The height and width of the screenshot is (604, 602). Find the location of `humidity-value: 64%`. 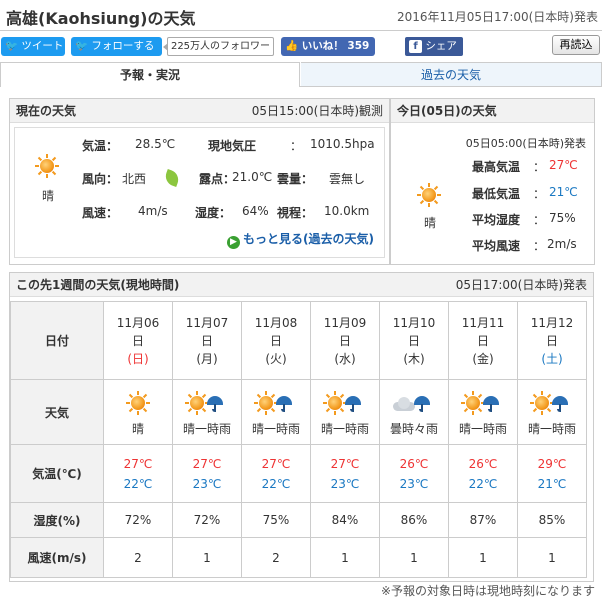

humidity-value: 64% is located at coordinates (255, 211).